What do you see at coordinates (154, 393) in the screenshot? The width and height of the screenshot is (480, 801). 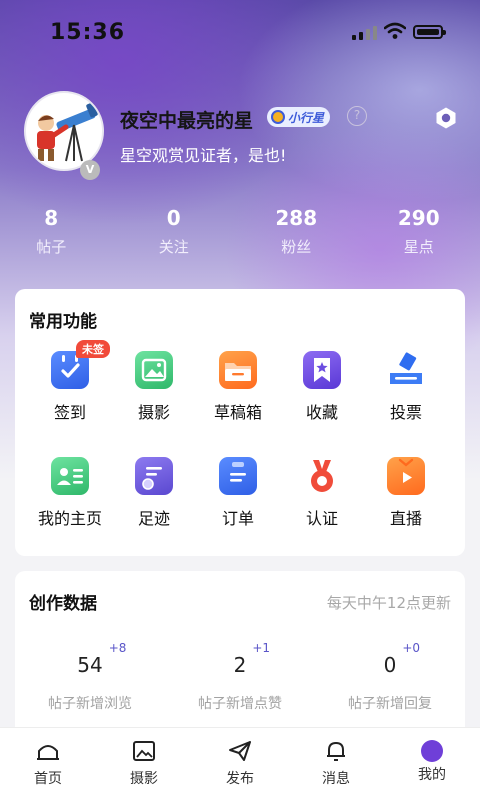 I see `function-photography: 摄影` at bounding box center [154, 393].